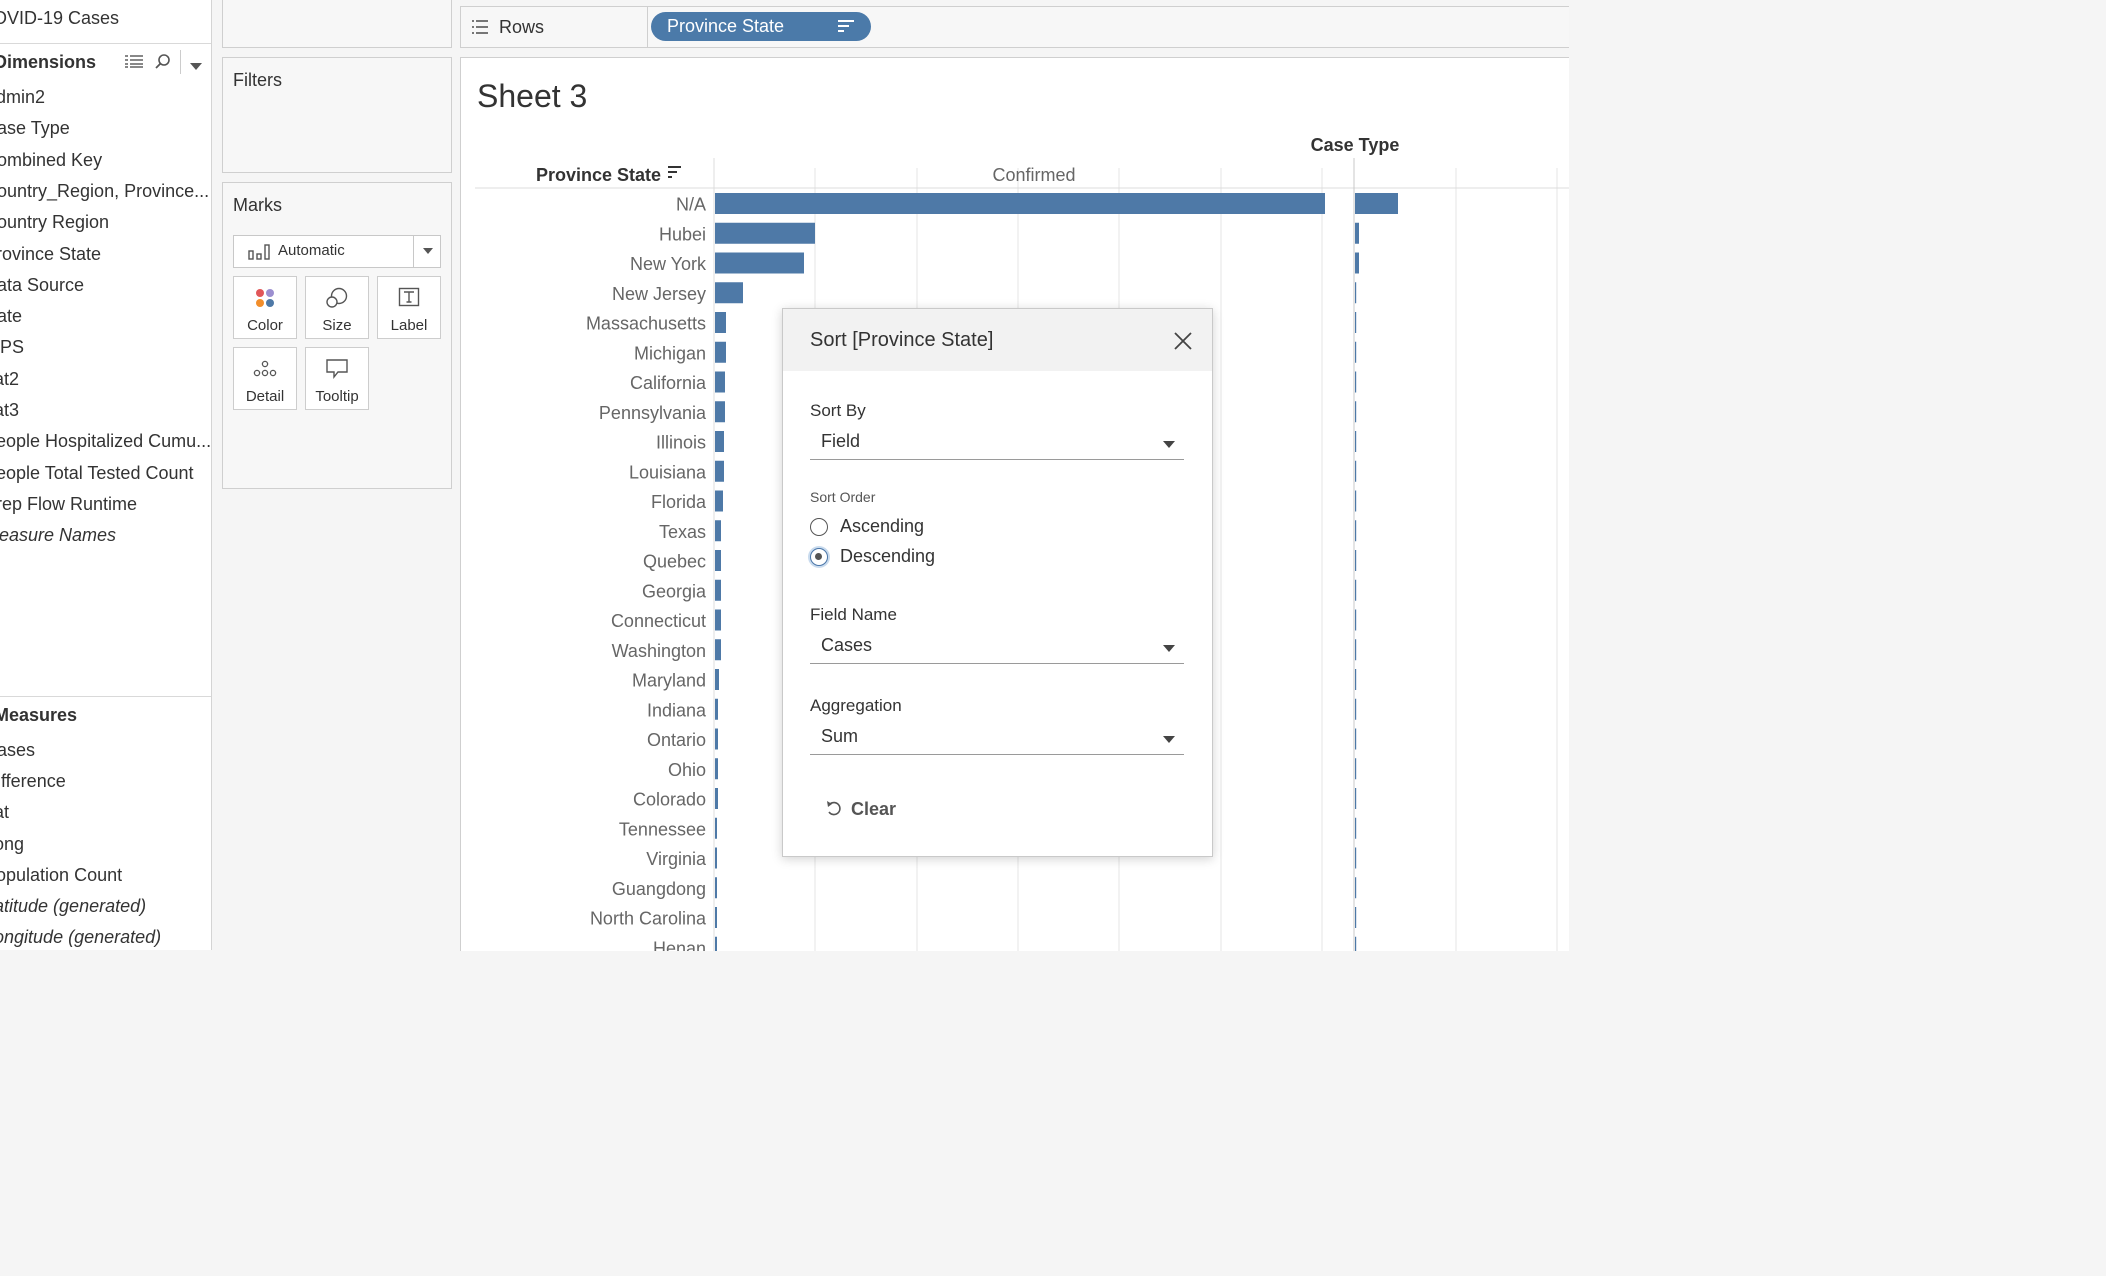  I want to click on dimension-field: FIPS, so click(12, 347).